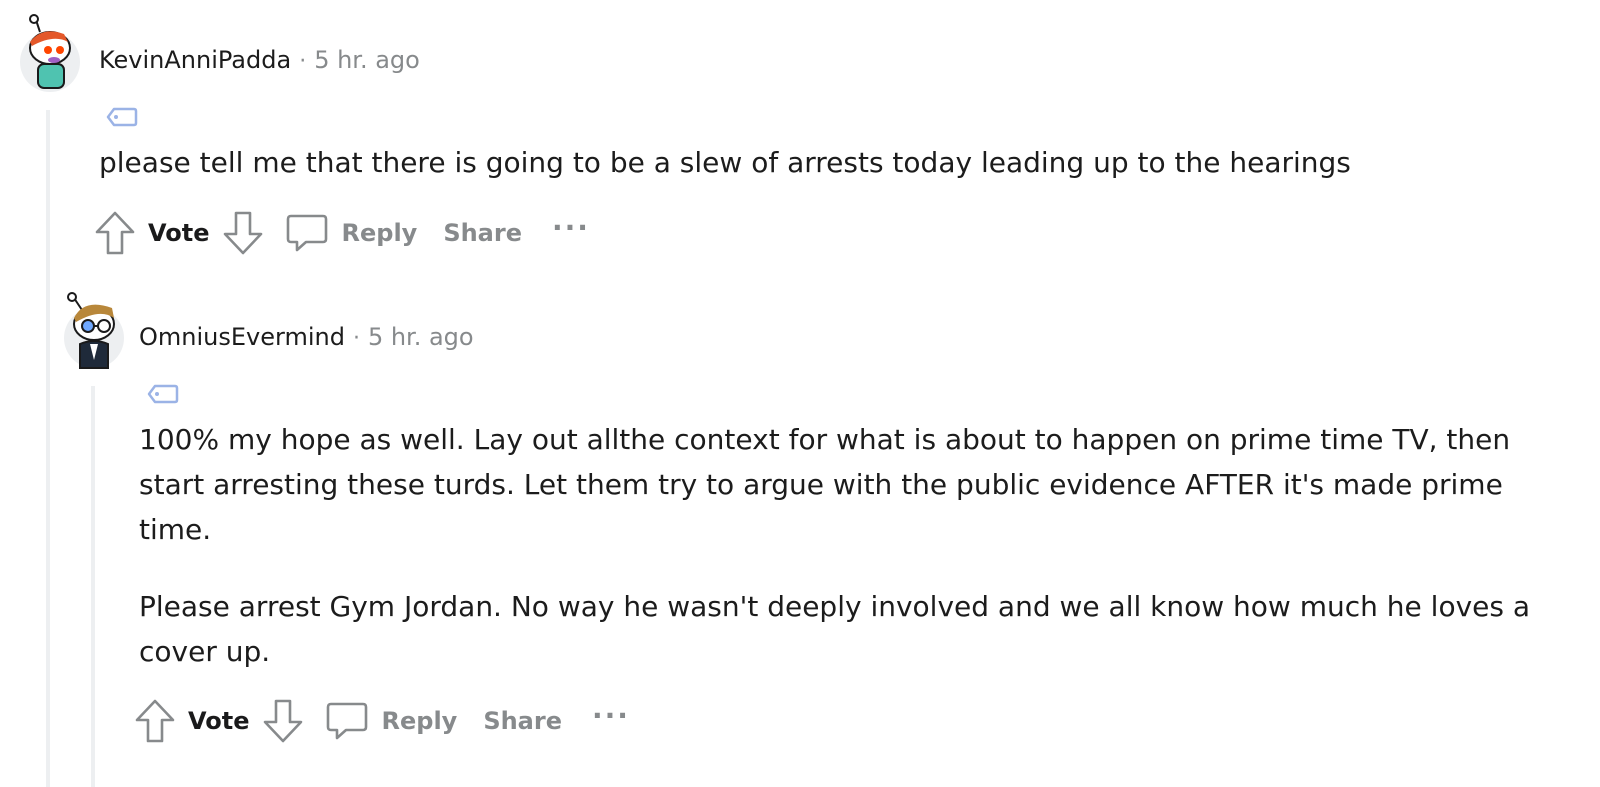 This screenshot has width=1600, height=787. I want to click on comment-meta: OmniusEvermind · 5 hr. ago, so click(306, 337).